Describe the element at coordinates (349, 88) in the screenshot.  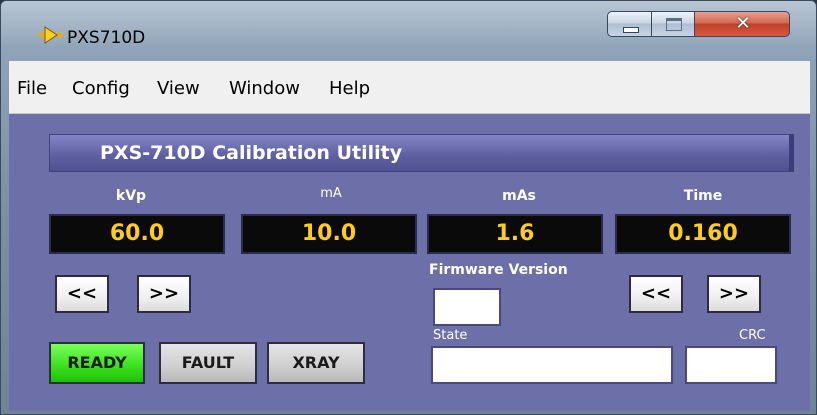
I see `menu-help: Help` at that location.